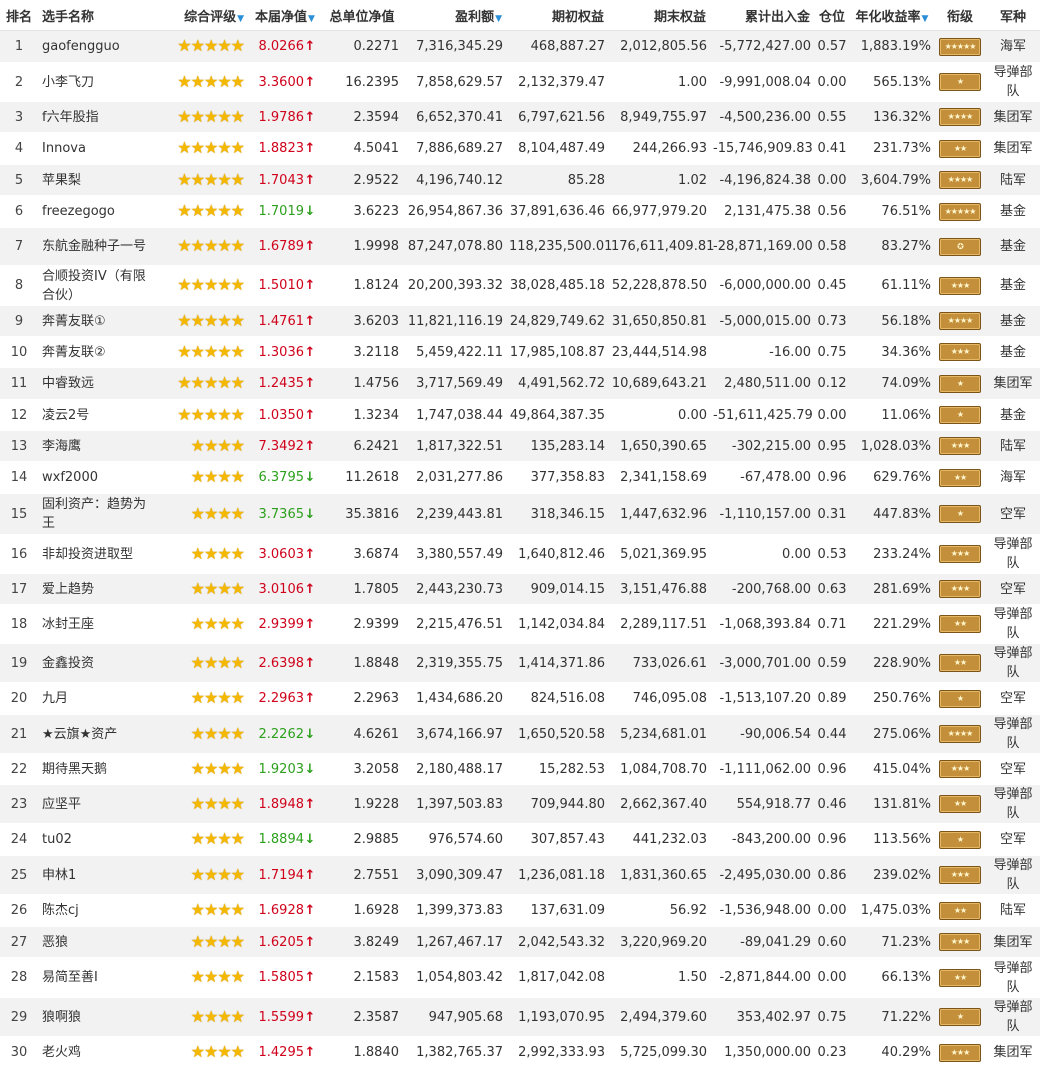  What do you see at coordinates (94, 769) in the screenshot?
I see `player-name-link: 期待黑天鹅` at bounding box center [94, 769].